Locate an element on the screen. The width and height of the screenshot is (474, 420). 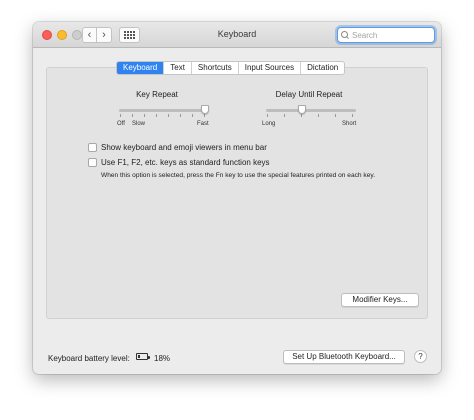
key-repeat-off-label: Off is located at coordinates (121, 124).